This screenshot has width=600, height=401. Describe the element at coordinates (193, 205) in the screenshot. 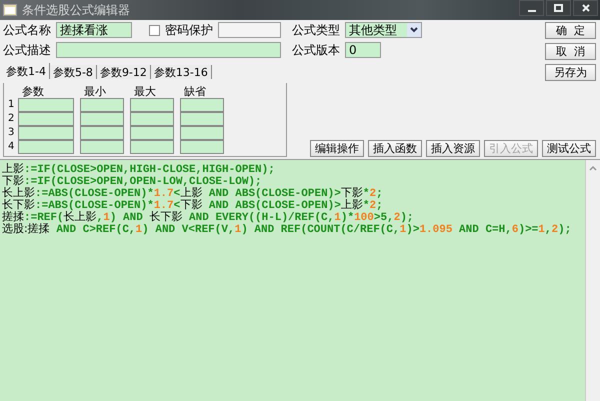

I see `code-line: 长下影:=ABS(CLOSE-OPEN)*1.7<下影 AND ABS(CLOSE-OPEN)>上影*2;` at that location.